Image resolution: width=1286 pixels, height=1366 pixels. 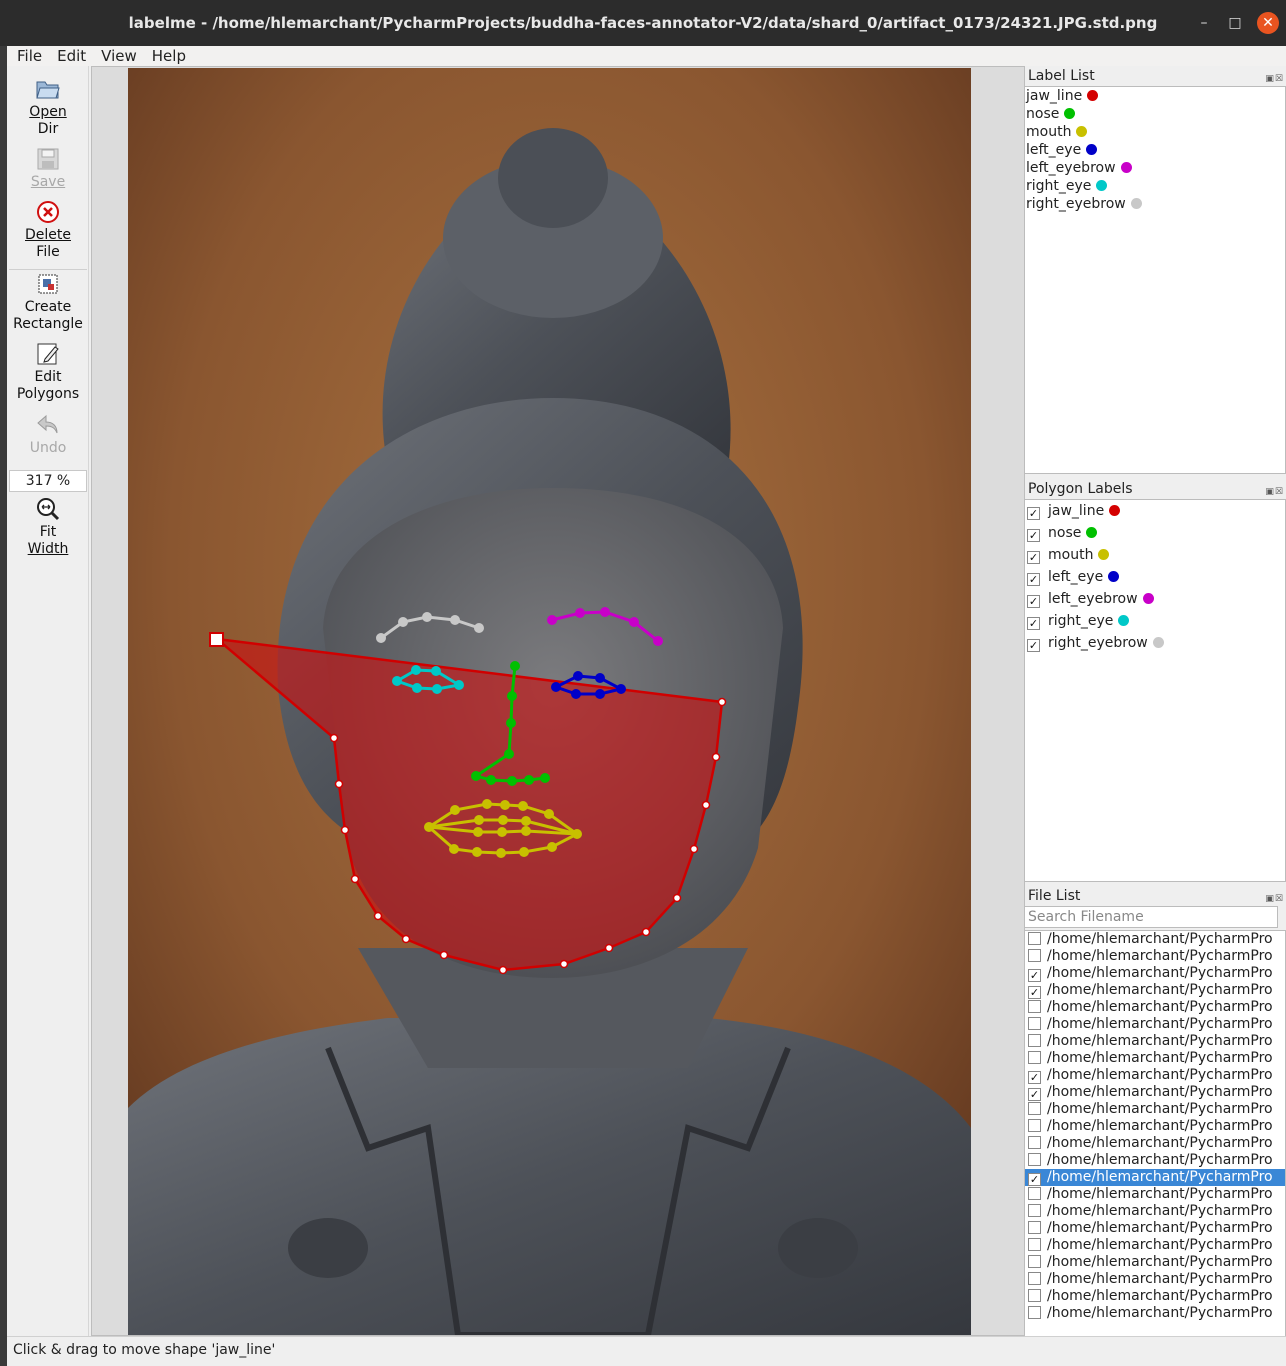 I want to click on minimize-button: –, so click(x=1204, y=23).